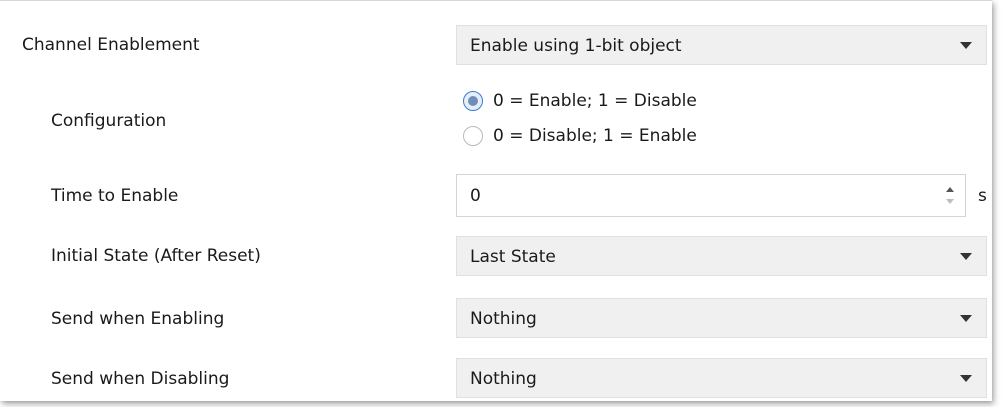  I want to click on time-to-enable-value: 0, so click(475, 196).